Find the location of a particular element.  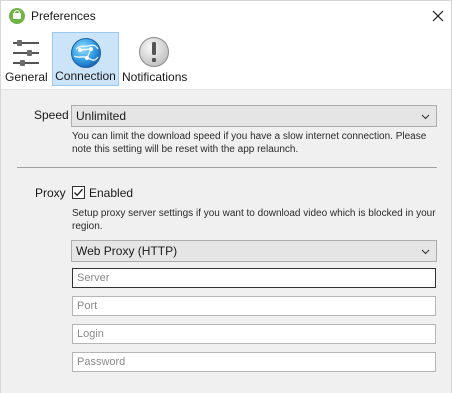

title-bar: Preferences is located at coordinates (226, 16).